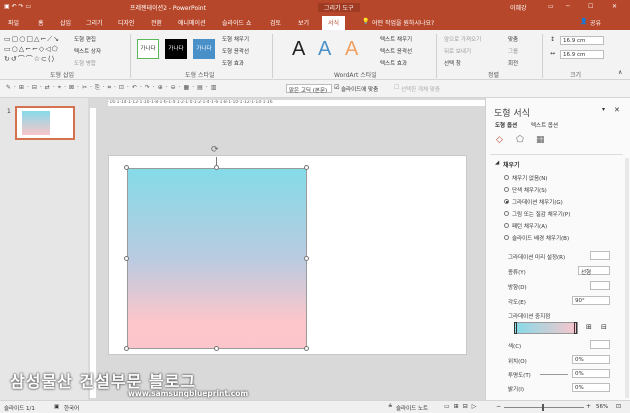  Describe the element at coordinates (604, 327) in the screenshot. I see `remove-stop-icon: ⊟` at that location.